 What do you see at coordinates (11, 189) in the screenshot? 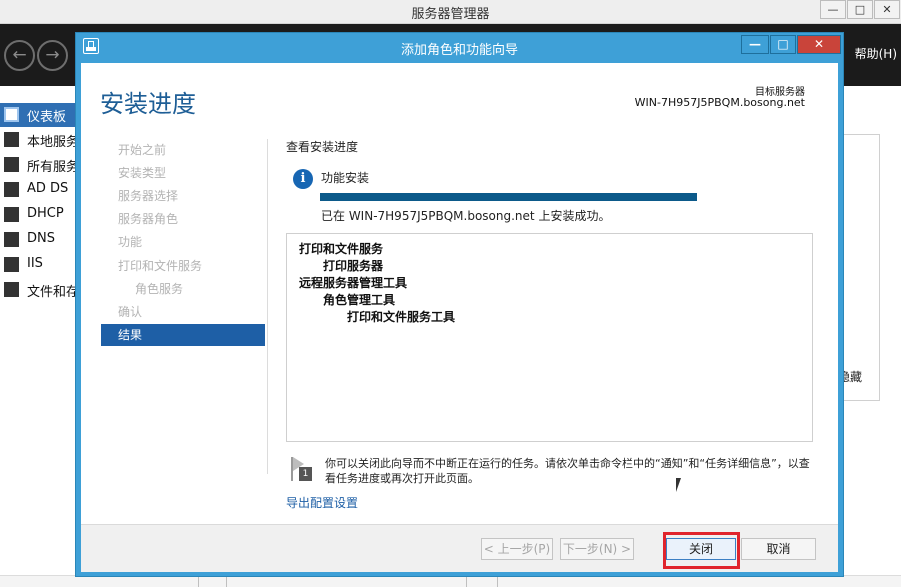
I see `ad-ds-icon` at bounding box center [11, 189].